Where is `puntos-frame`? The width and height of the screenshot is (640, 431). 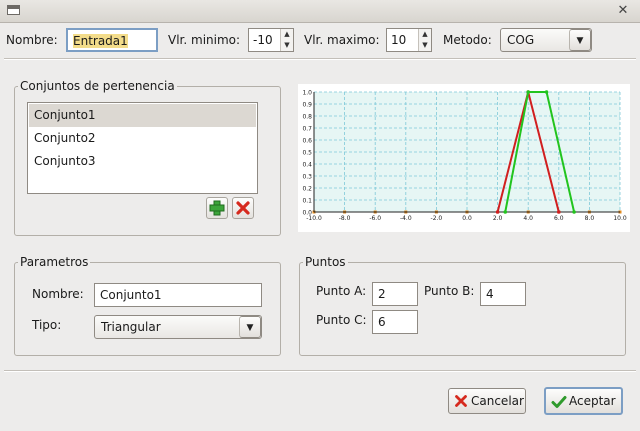 puntos-frame is located at coordinates (462, 309).